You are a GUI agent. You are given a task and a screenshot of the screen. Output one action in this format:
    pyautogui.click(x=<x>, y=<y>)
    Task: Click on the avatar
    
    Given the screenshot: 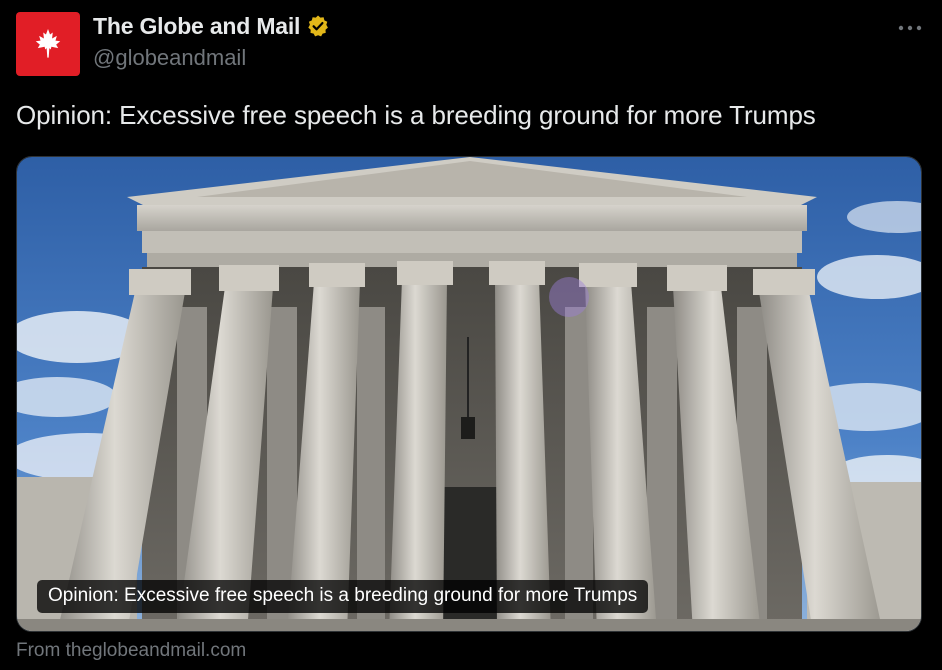 What is the action you would take?
    pyautogui.click(x=48, y=44)
    